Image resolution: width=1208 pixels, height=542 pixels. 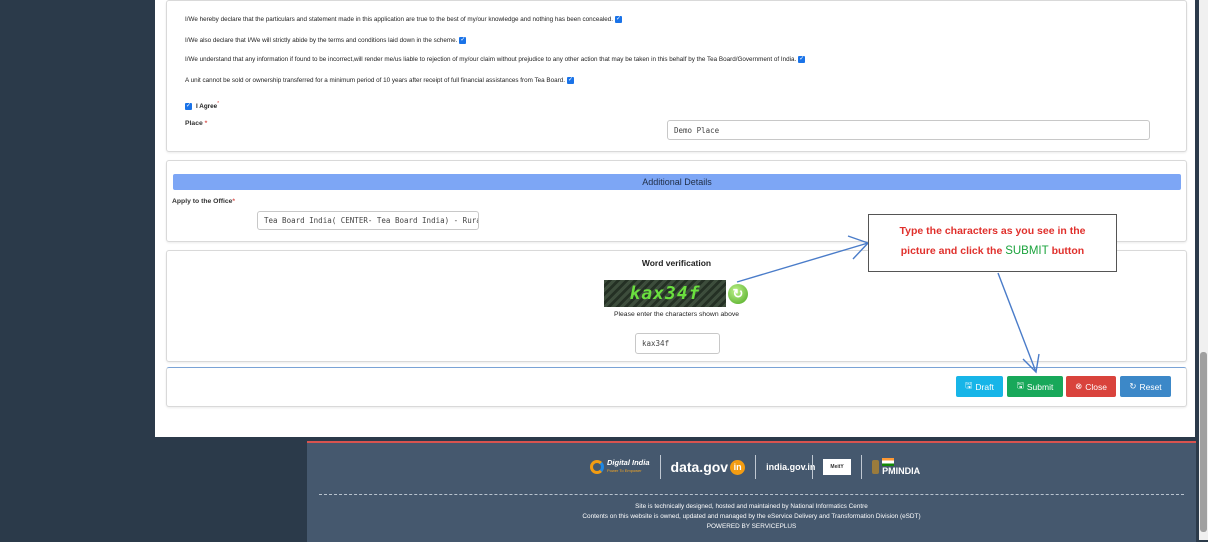 What do you see at coordinates (1079, 386) in the screenshot?
I see `close-icon: ⊗` at bounding box center [1079, 386].